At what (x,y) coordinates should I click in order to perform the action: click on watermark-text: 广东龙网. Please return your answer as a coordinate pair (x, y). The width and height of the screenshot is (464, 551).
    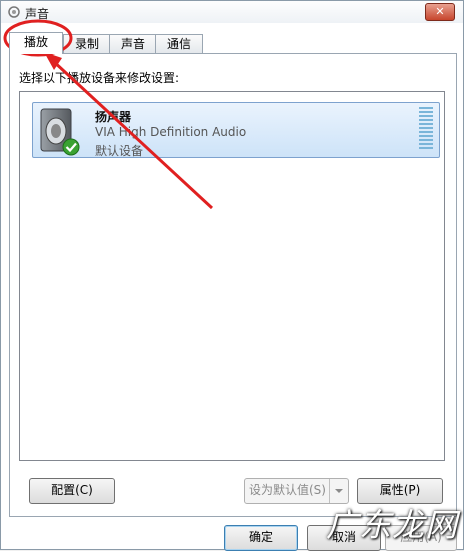
    Looking at the image, I should click on (392, 525).